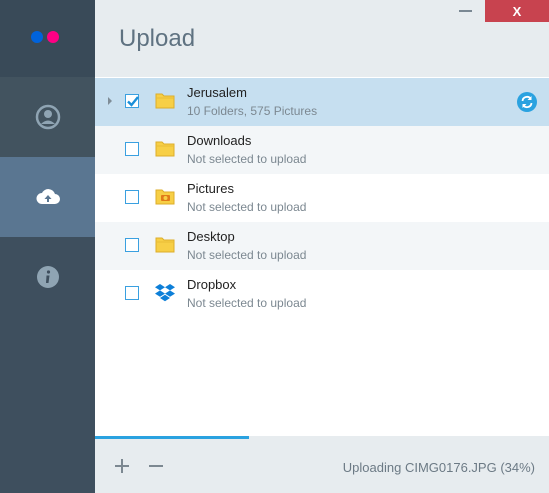 The height and width of the screenshot is (493, 549). Describe the element at coordinates (122, 466) in the screenshot. I see `add-folder-button` at that location.